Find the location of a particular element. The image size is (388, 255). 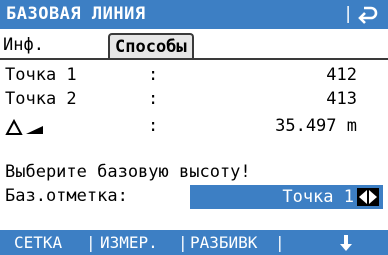

row-value: 413 is located at coordinates (341, 99).